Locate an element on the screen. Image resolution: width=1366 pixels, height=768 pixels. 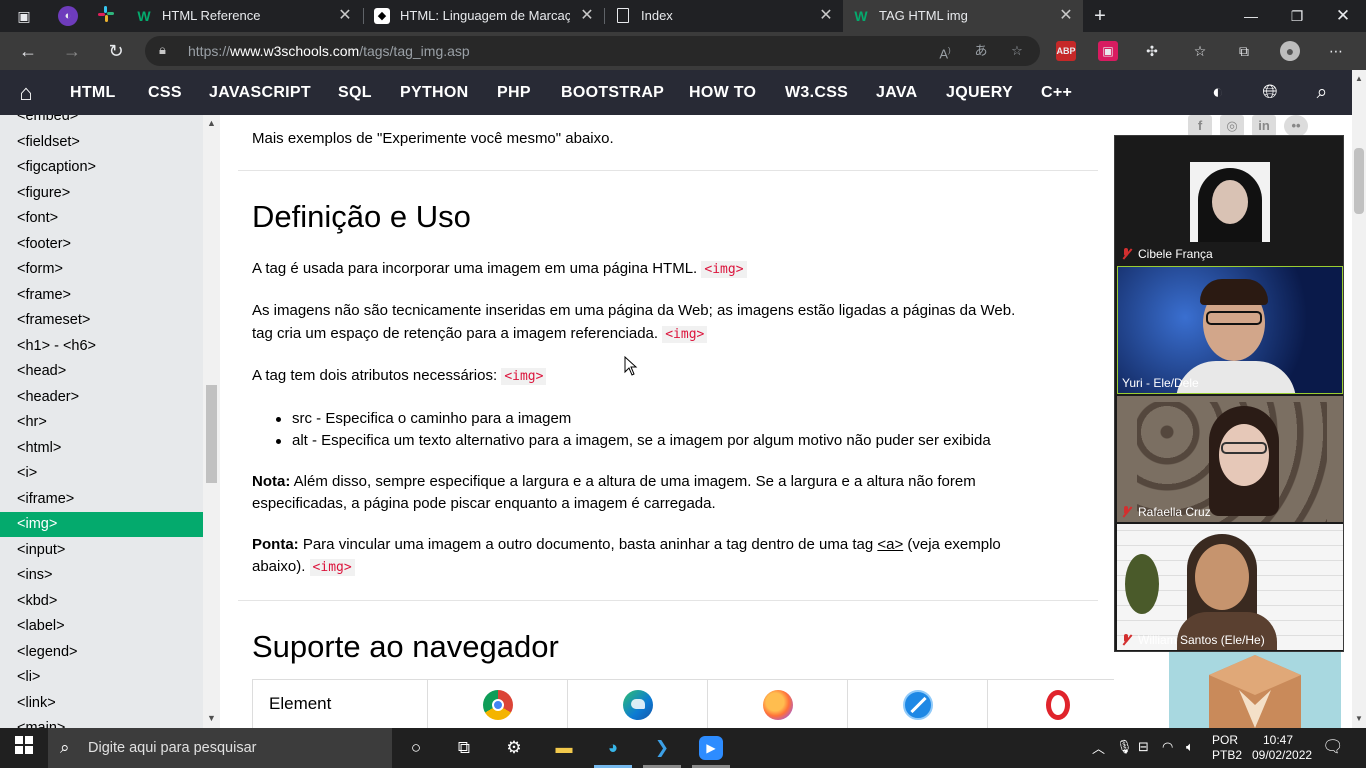
notifications-icon: 🗨︎ is located at coordinates (1333, 747).